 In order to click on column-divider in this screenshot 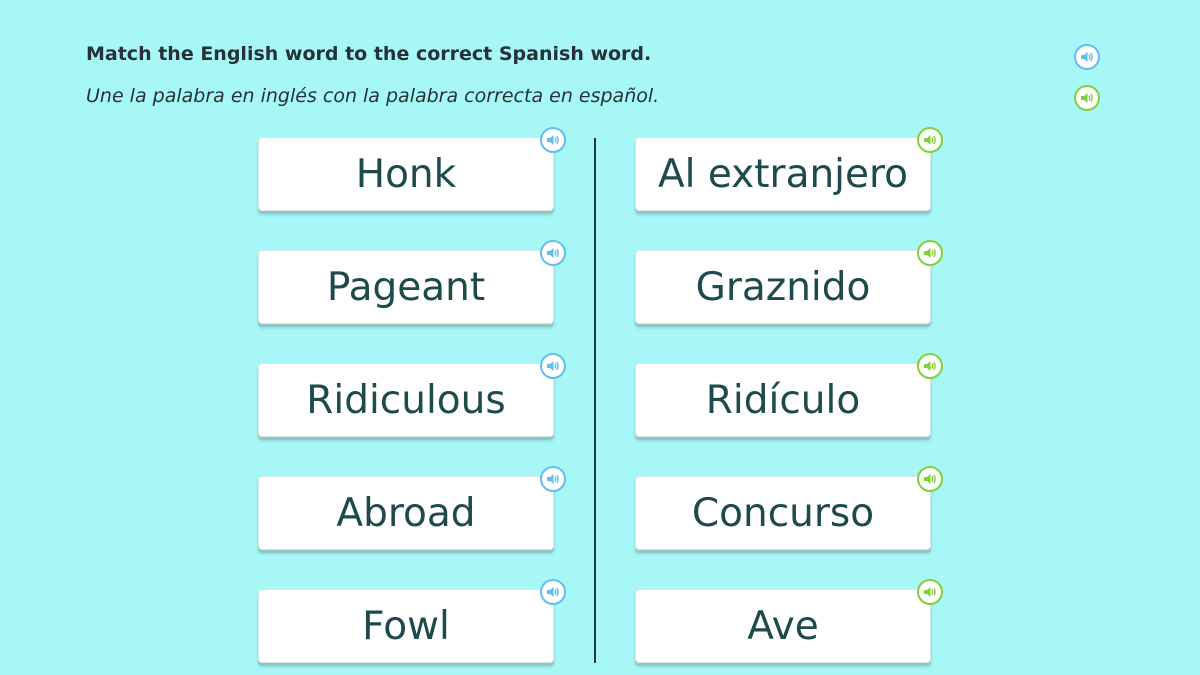, I will do `click(595, 400)`.